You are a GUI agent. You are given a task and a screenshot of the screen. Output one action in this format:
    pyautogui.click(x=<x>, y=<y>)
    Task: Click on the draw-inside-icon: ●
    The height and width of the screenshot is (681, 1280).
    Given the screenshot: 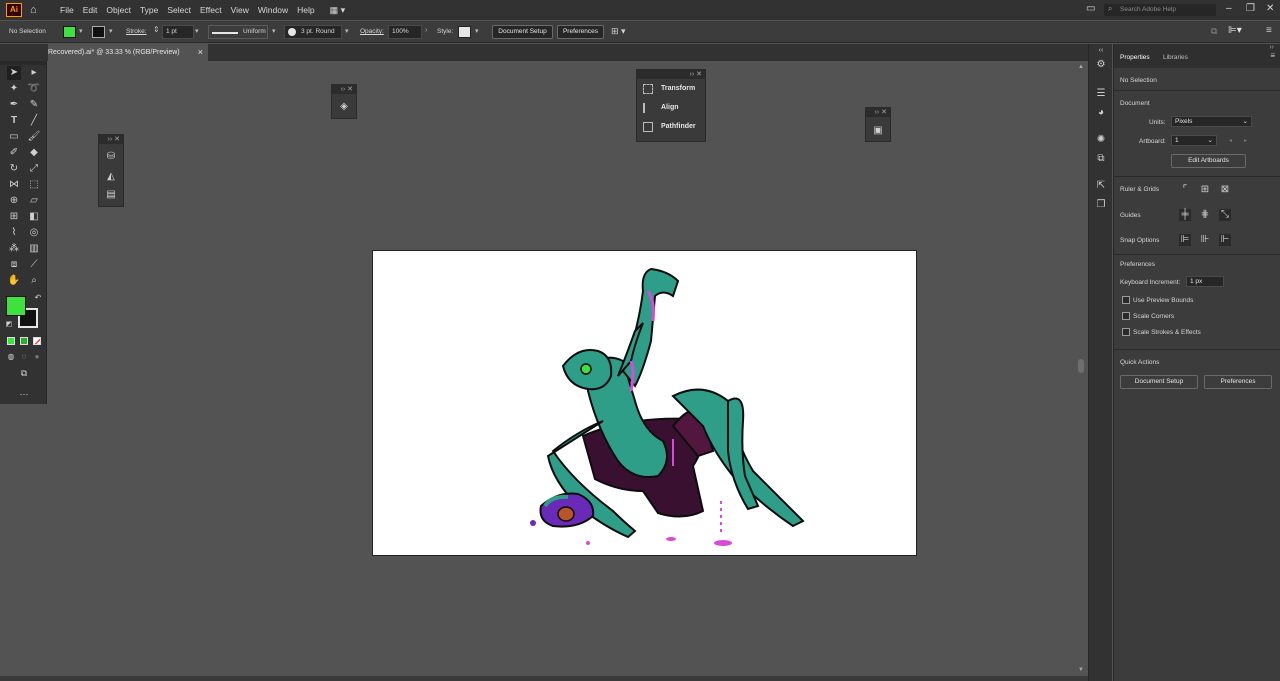 What is the action you would take?
    pyautogui.click(x=37, y=357)
    